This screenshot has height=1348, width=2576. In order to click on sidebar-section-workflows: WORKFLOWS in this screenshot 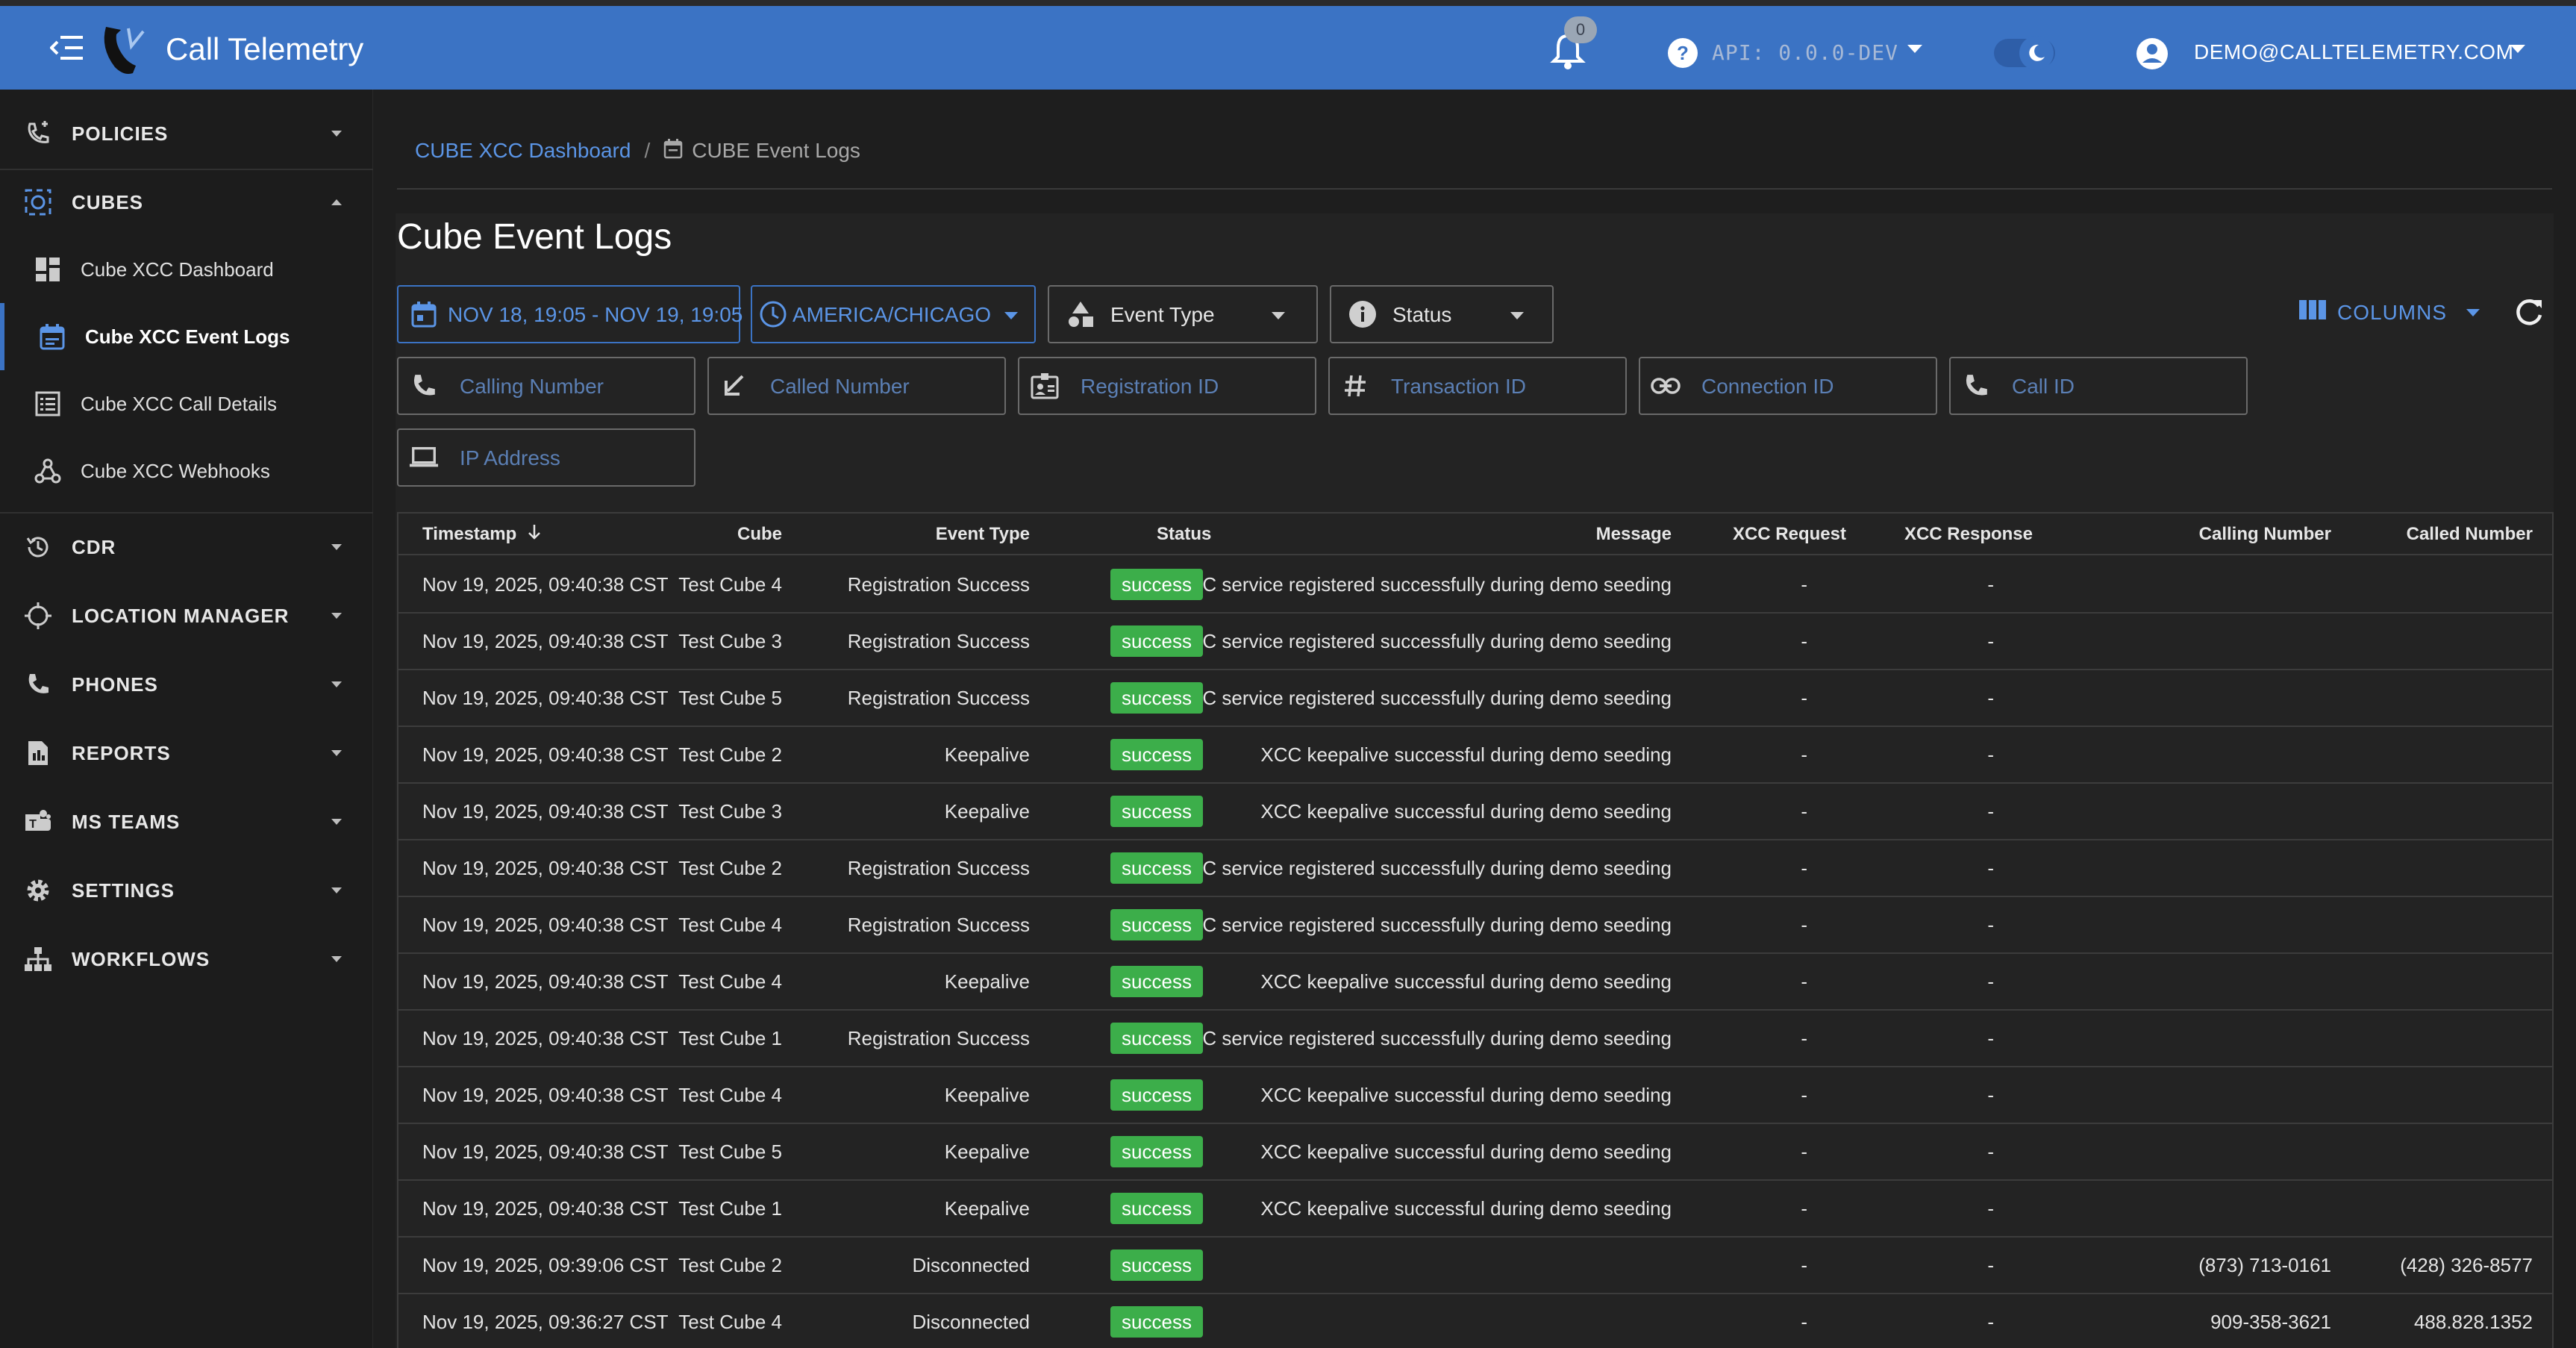, I will do `click(186, 959)`.